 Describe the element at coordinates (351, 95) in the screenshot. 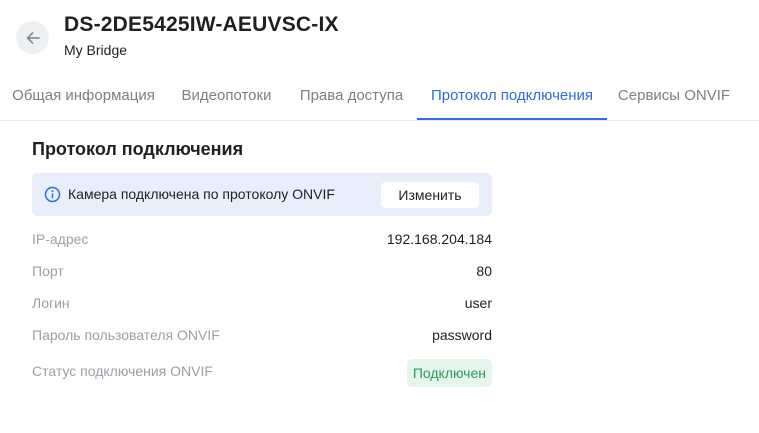

I see `tab-access-rights: Права доступа` at that location.